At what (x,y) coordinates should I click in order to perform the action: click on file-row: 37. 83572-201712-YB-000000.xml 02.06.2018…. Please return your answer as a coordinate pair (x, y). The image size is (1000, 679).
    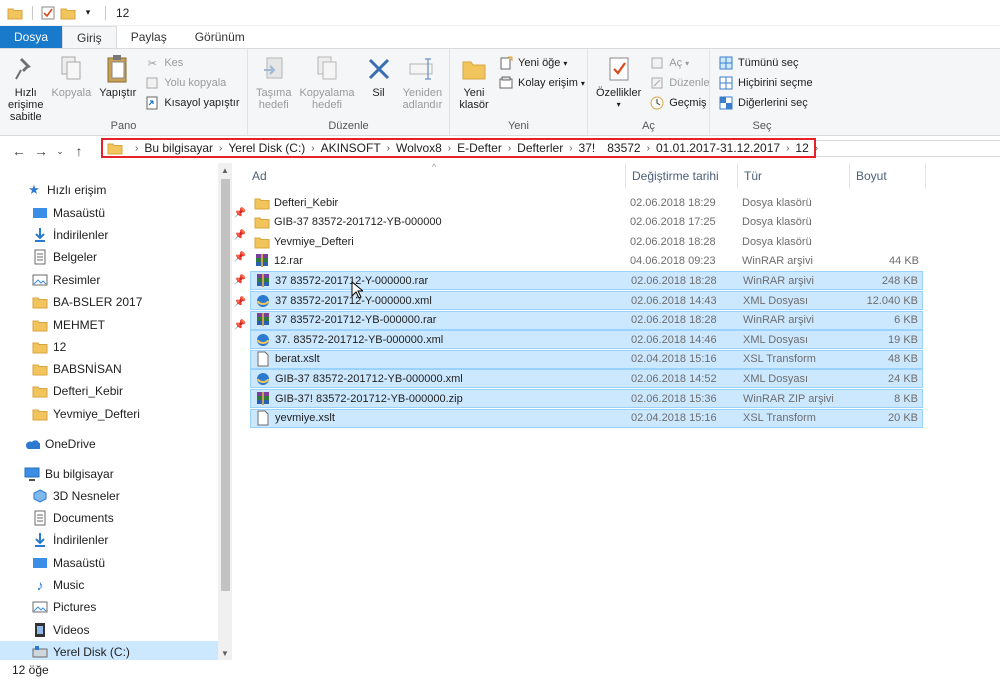
    Looking at the image, I should click on (586, 340).